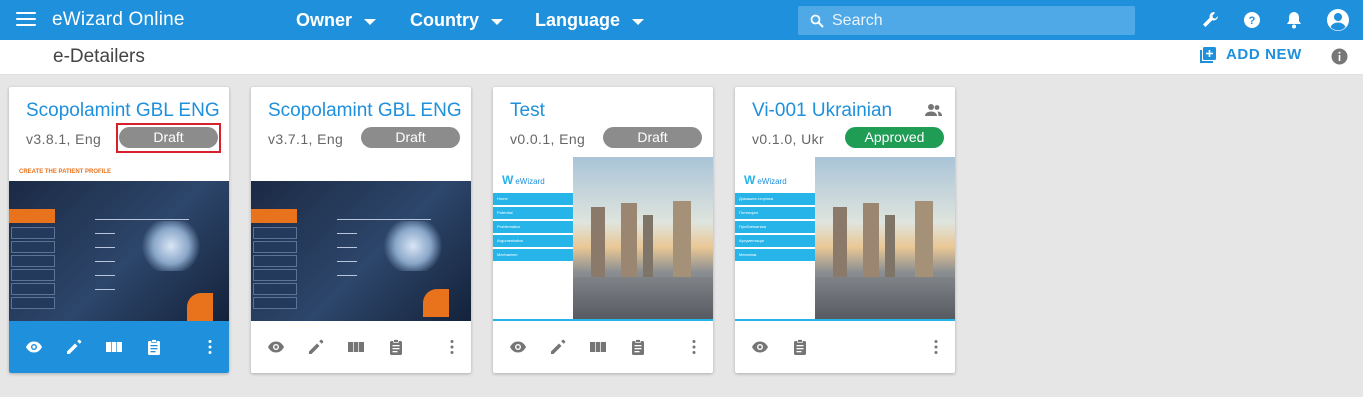  Describe the element at coordinates (26, 20) in the screenshot. I see `hamburger-menu-icon` at that location.